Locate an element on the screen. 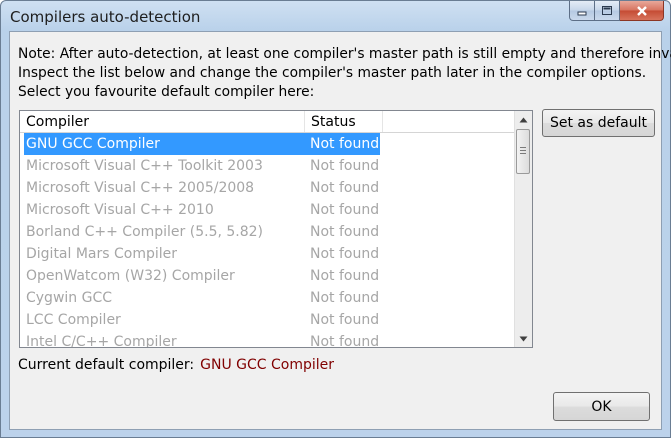  compiler-name: Borland C++ Compiler (5.5, 5.82) is located at coordinates (145, 232).